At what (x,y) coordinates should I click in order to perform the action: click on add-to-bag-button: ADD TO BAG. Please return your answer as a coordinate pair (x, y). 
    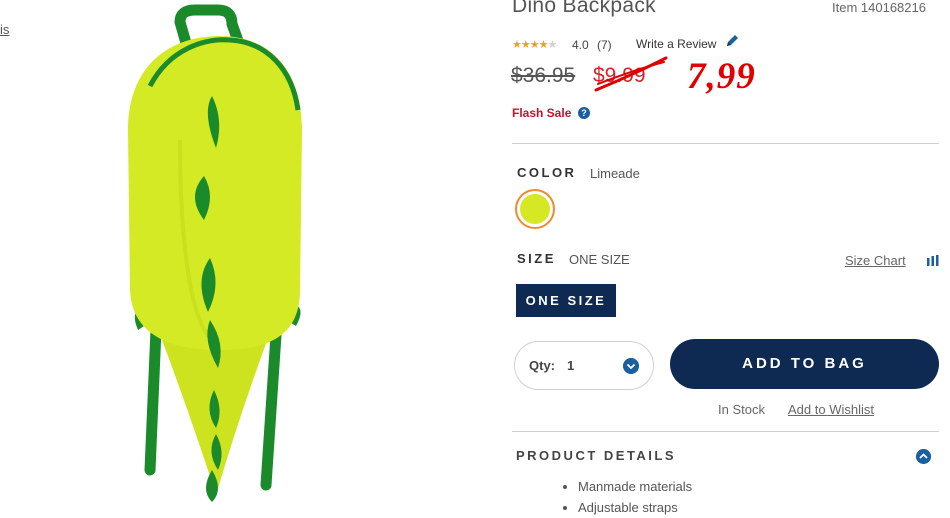
    Looking at the image, I should click on (804, 364).